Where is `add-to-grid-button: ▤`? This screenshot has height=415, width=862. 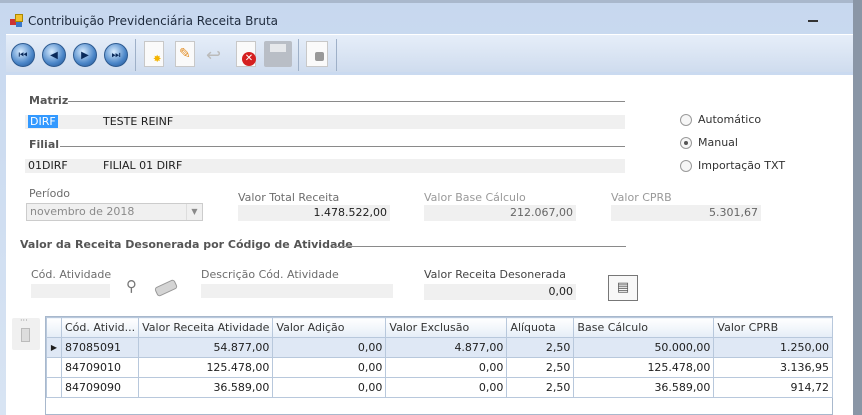 add-to-grid-button: ▤ is located at coordinates (623, 288).